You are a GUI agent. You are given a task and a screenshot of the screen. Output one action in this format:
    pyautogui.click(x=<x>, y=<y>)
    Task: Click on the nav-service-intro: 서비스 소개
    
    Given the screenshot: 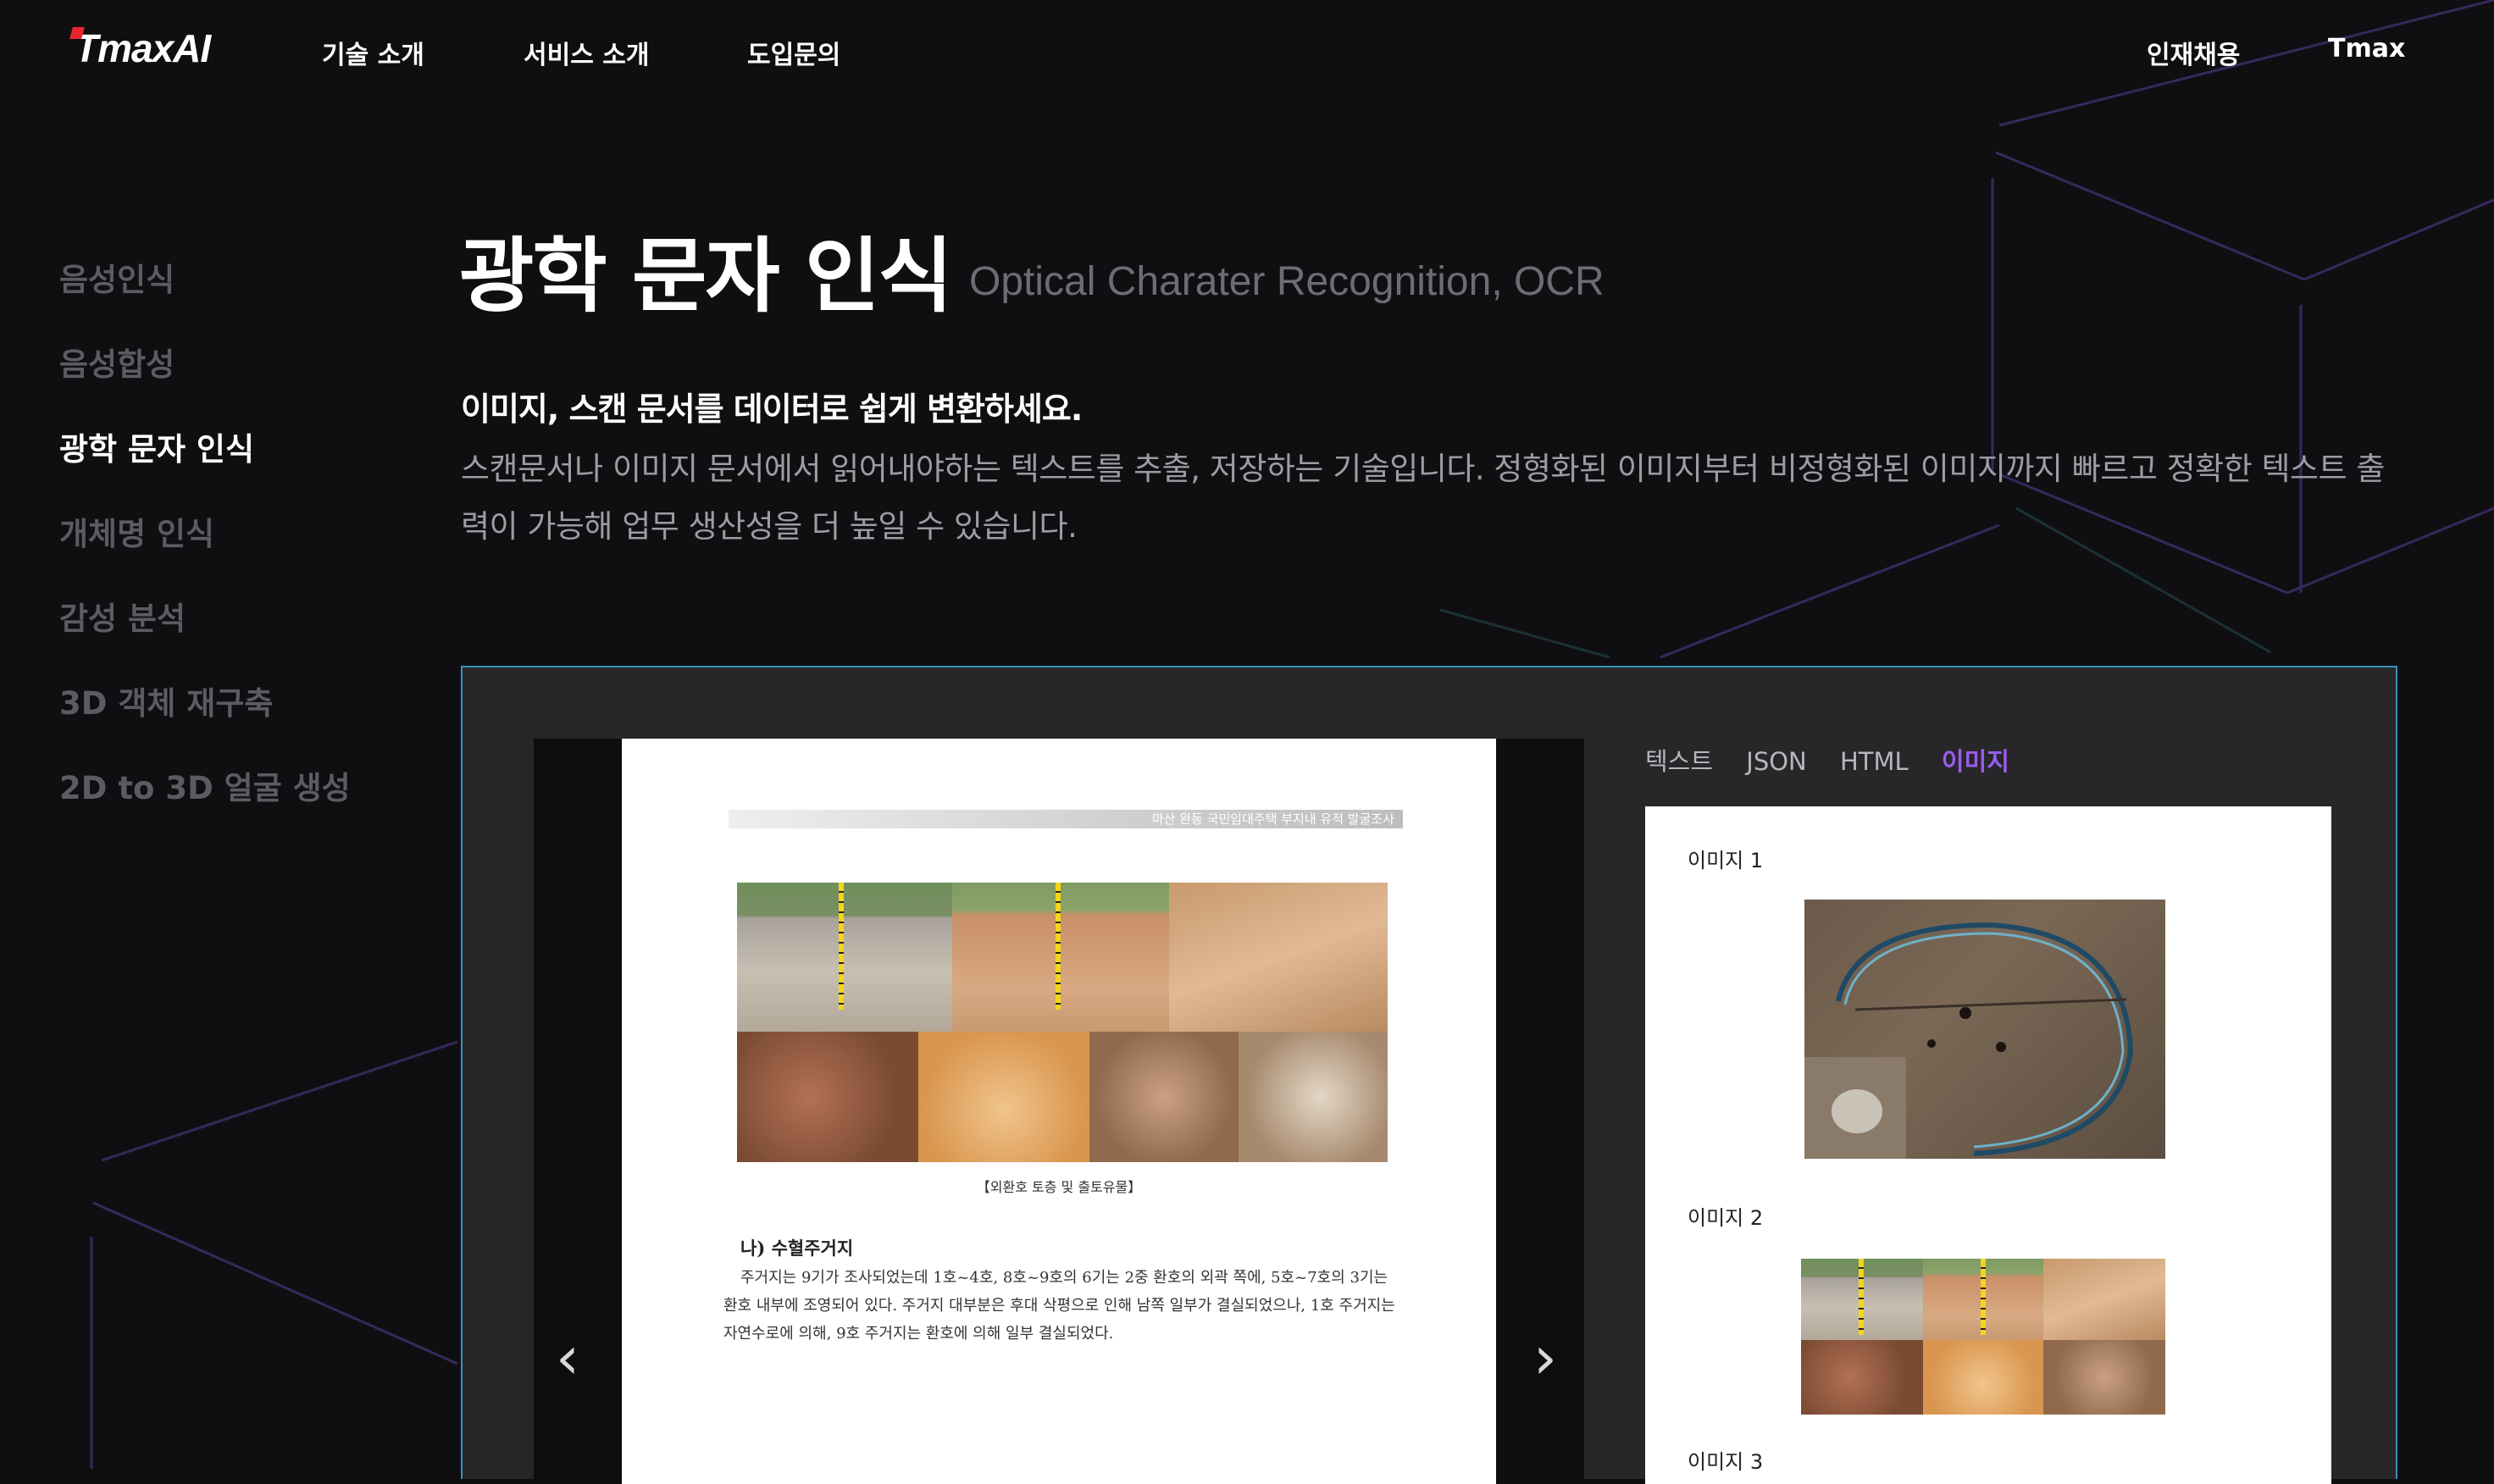 What is the action you would take?
    pyautogui.click(x=586, y=52)
    